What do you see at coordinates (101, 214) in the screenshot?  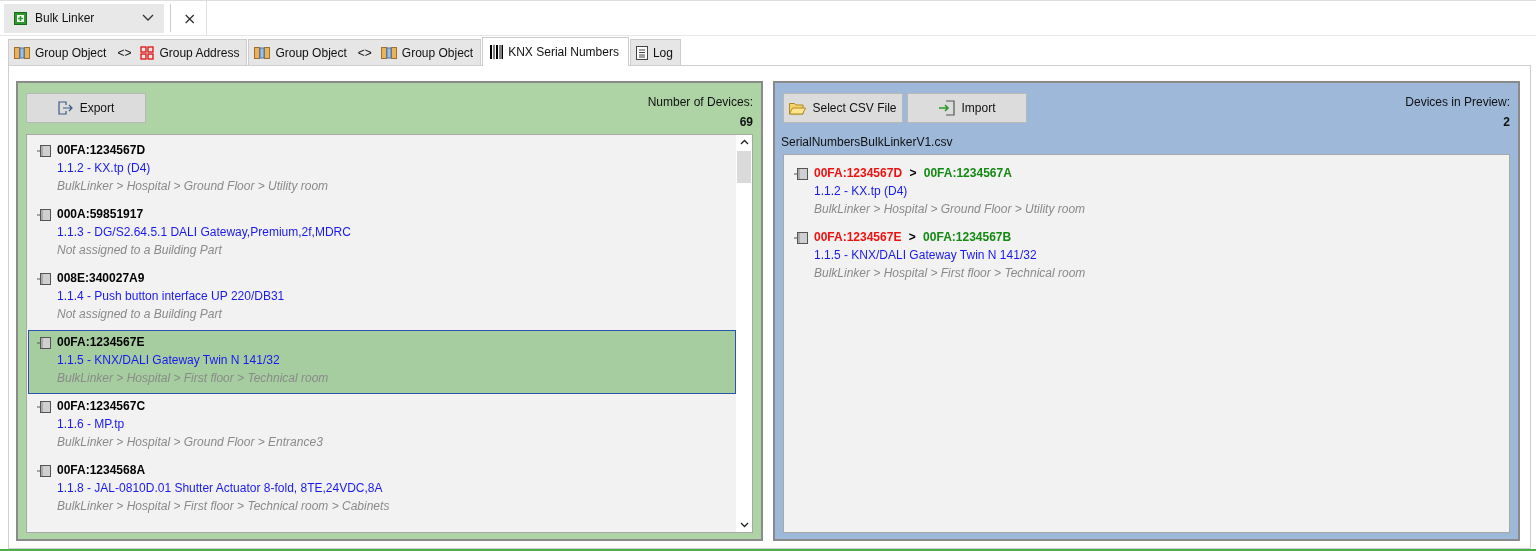 I see `serial-number: 000A:59851917` at bounding box center [101, 214].